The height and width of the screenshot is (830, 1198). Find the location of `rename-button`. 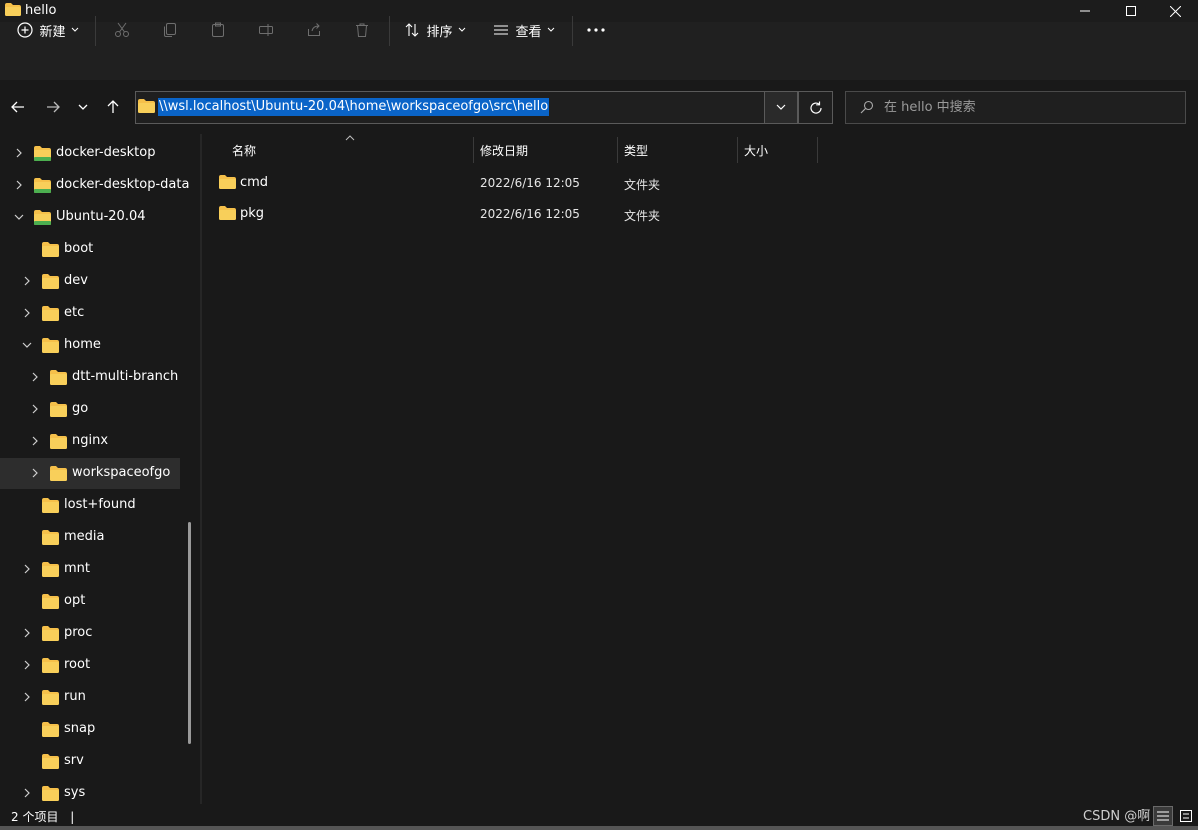

rename-button is located at coordinates (266, 30).